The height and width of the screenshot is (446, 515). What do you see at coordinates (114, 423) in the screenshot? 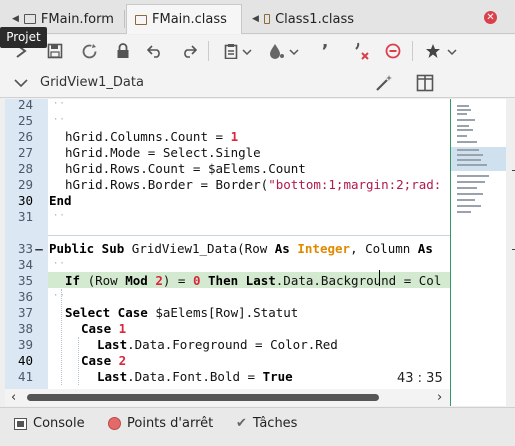
I see `breakpoint-icon` at bounding box center [114, 423].